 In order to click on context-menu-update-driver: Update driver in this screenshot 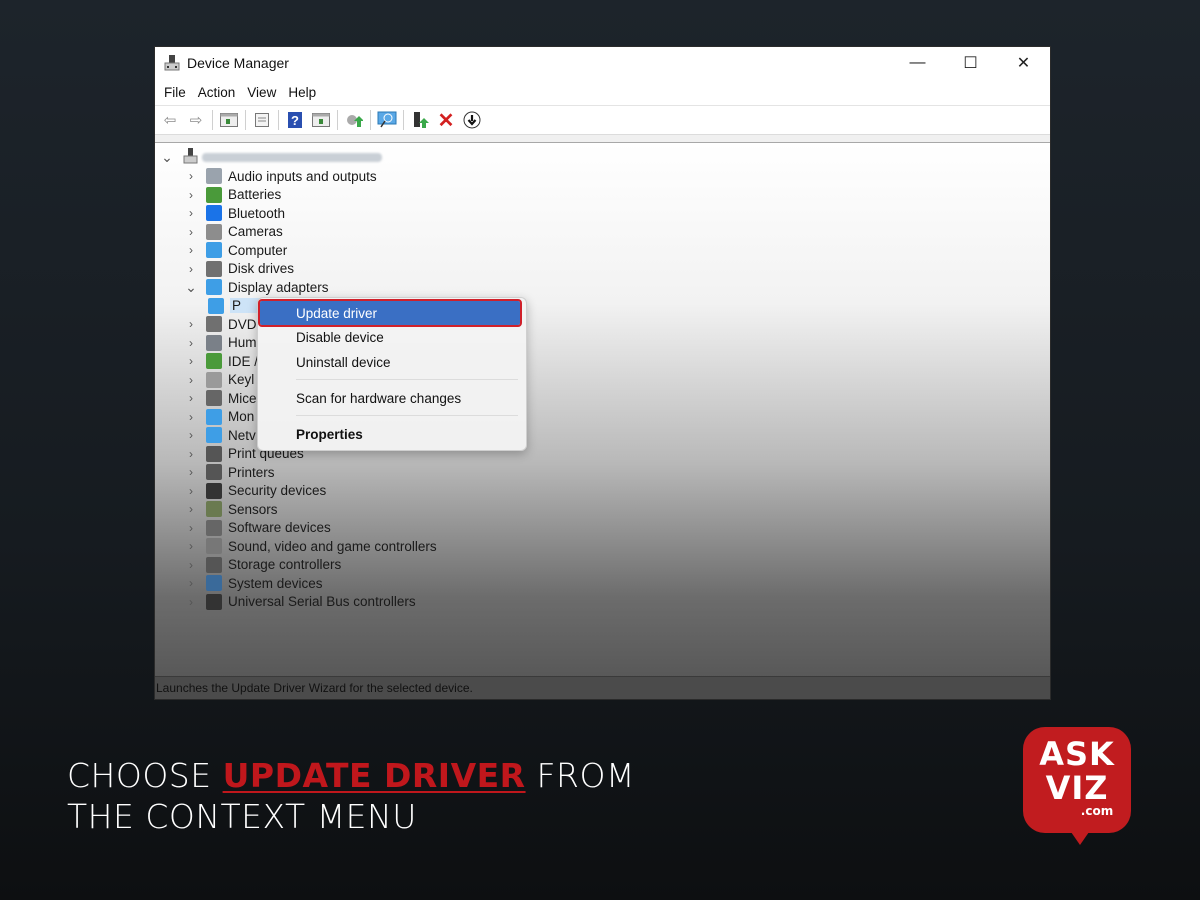, I will do `click(390, 313)`.